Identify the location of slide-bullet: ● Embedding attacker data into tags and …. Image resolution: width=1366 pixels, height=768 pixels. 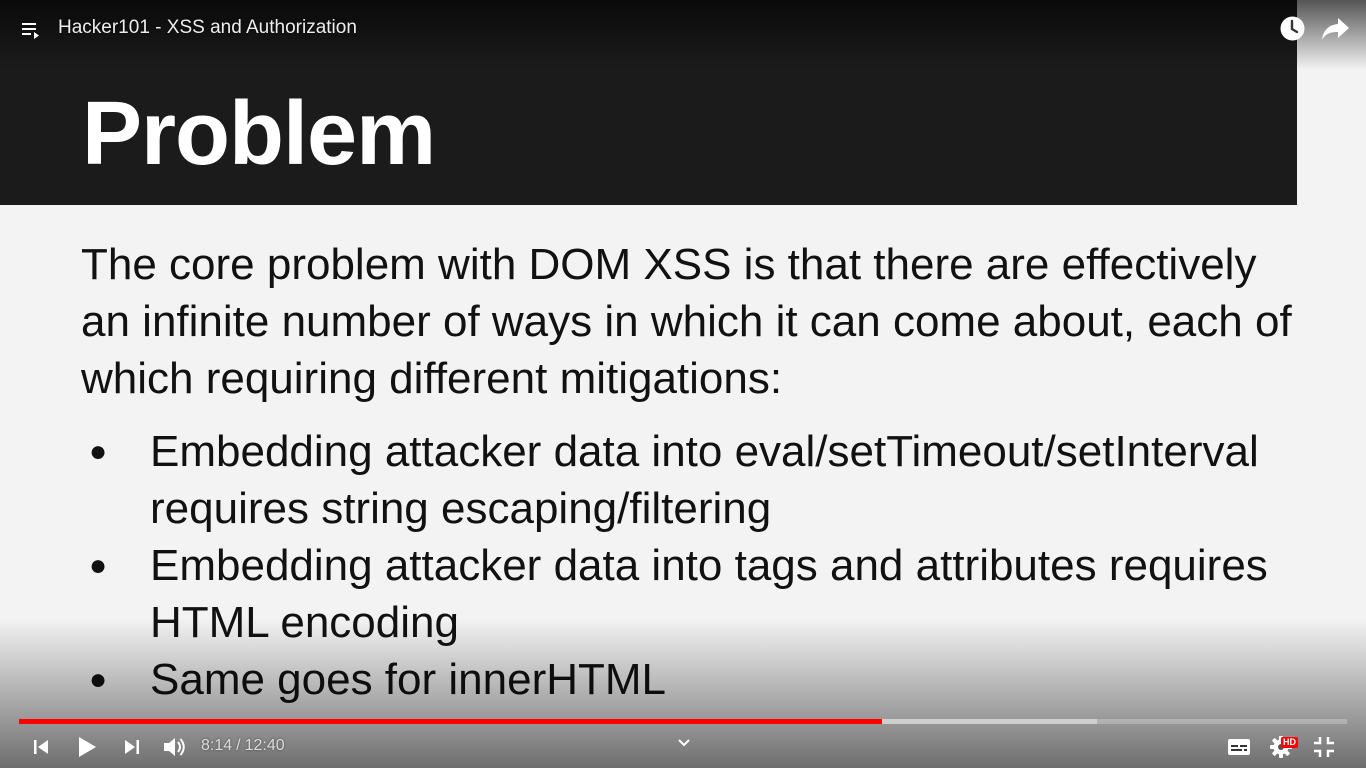
(696, 594).